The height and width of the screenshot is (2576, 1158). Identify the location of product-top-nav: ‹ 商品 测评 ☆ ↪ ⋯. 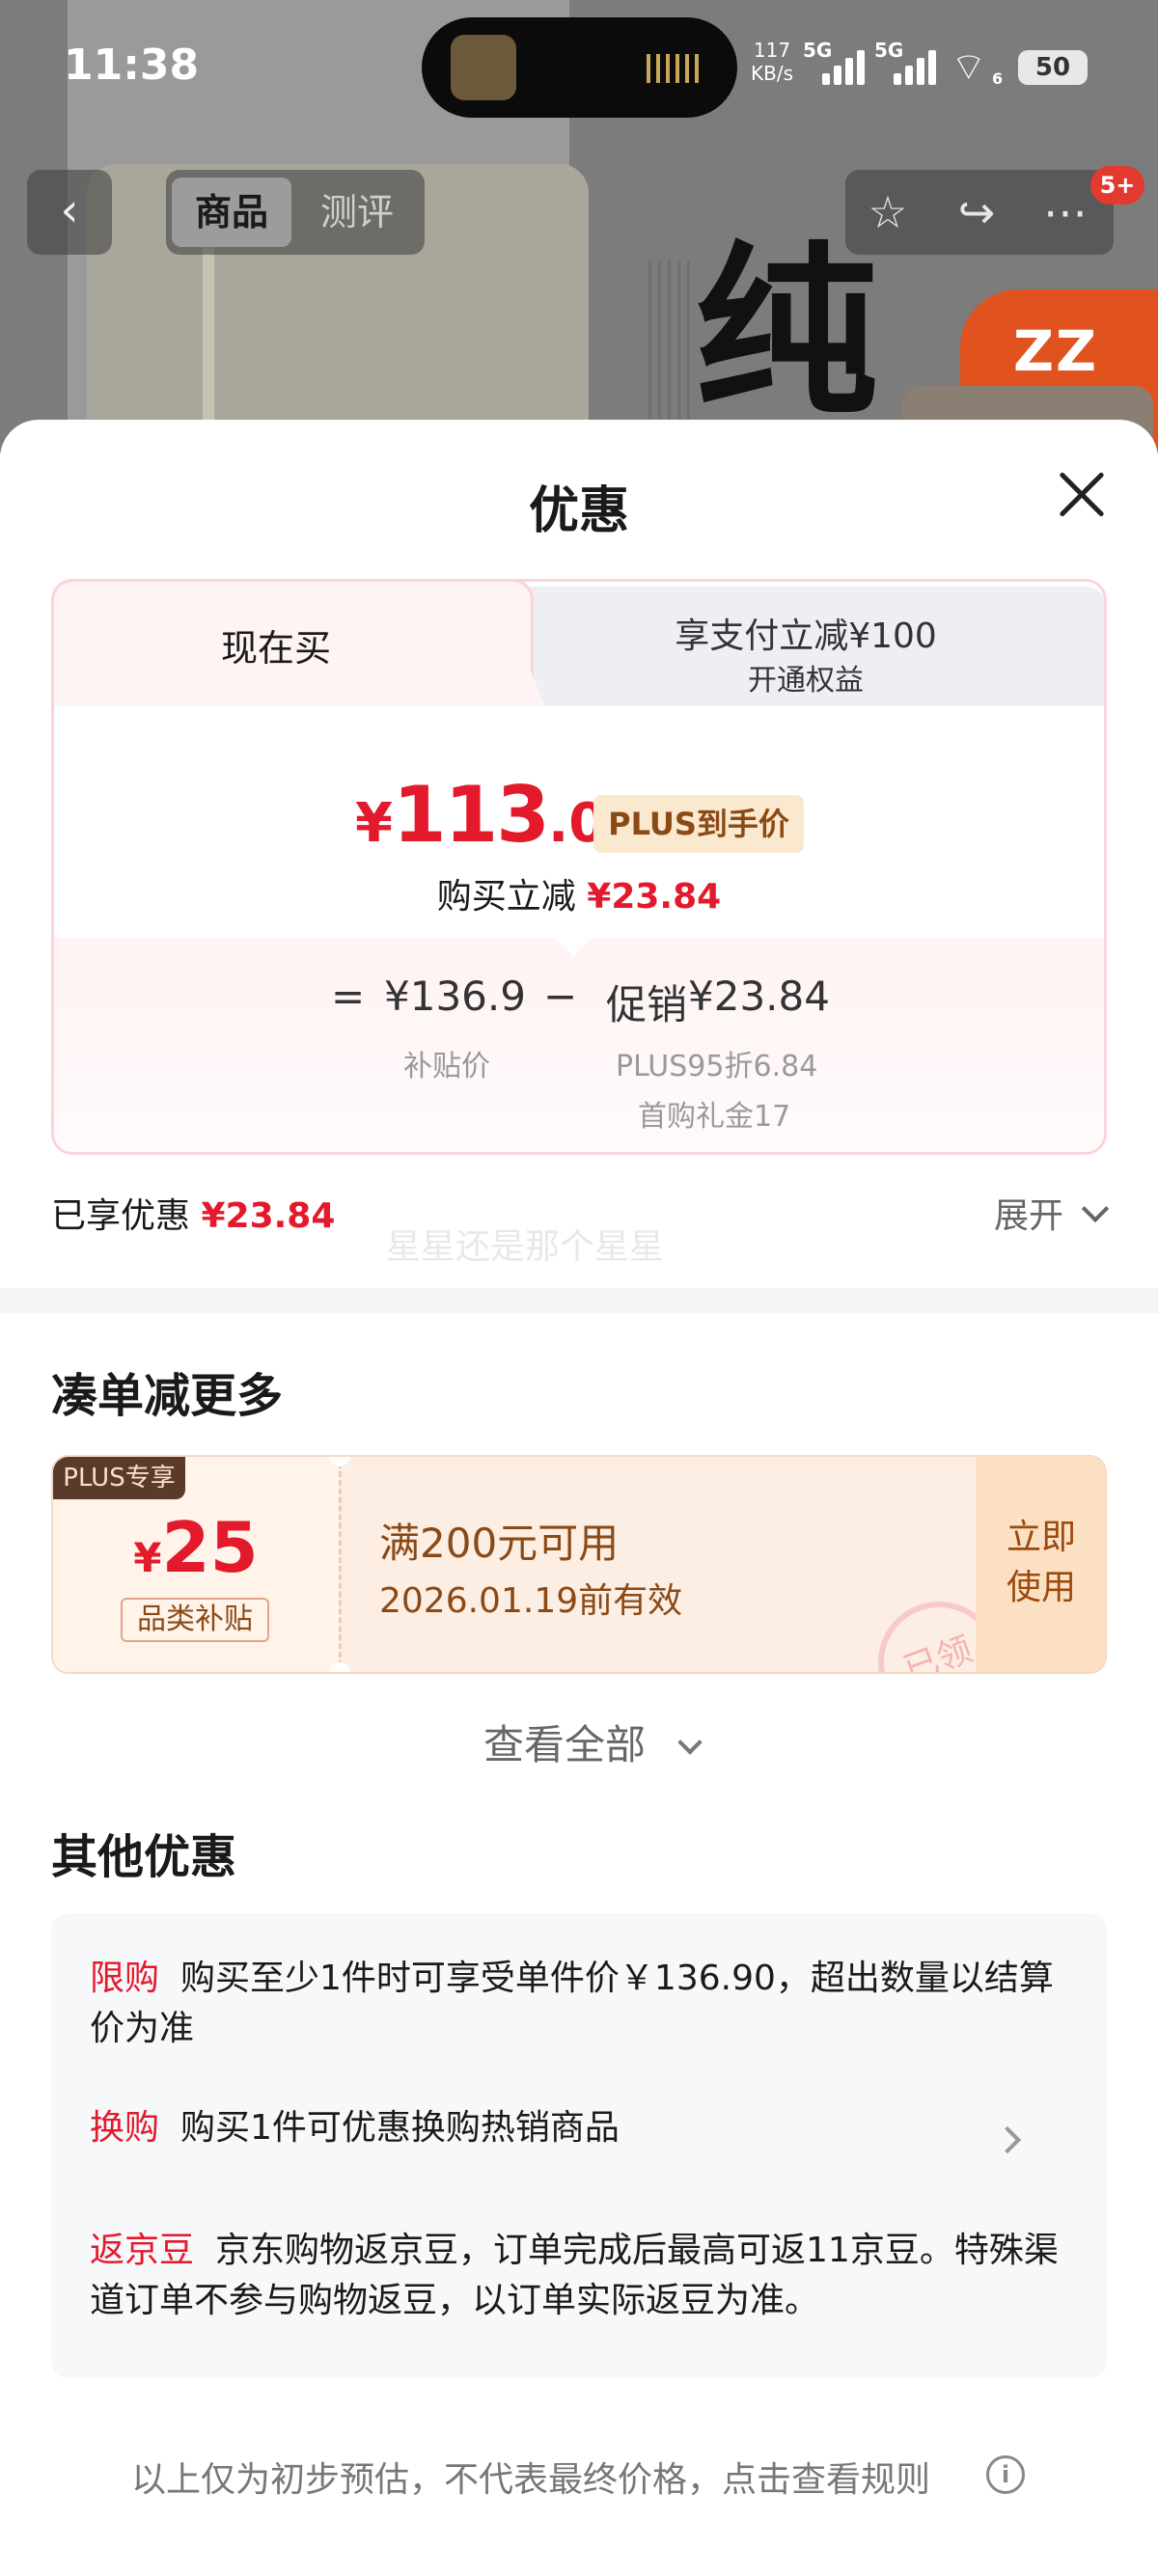
(579, 214).